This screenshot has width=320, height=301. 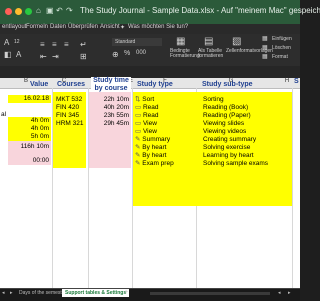 I want to click on delete-cells-icon: ▦, so click(x=265, y=47).